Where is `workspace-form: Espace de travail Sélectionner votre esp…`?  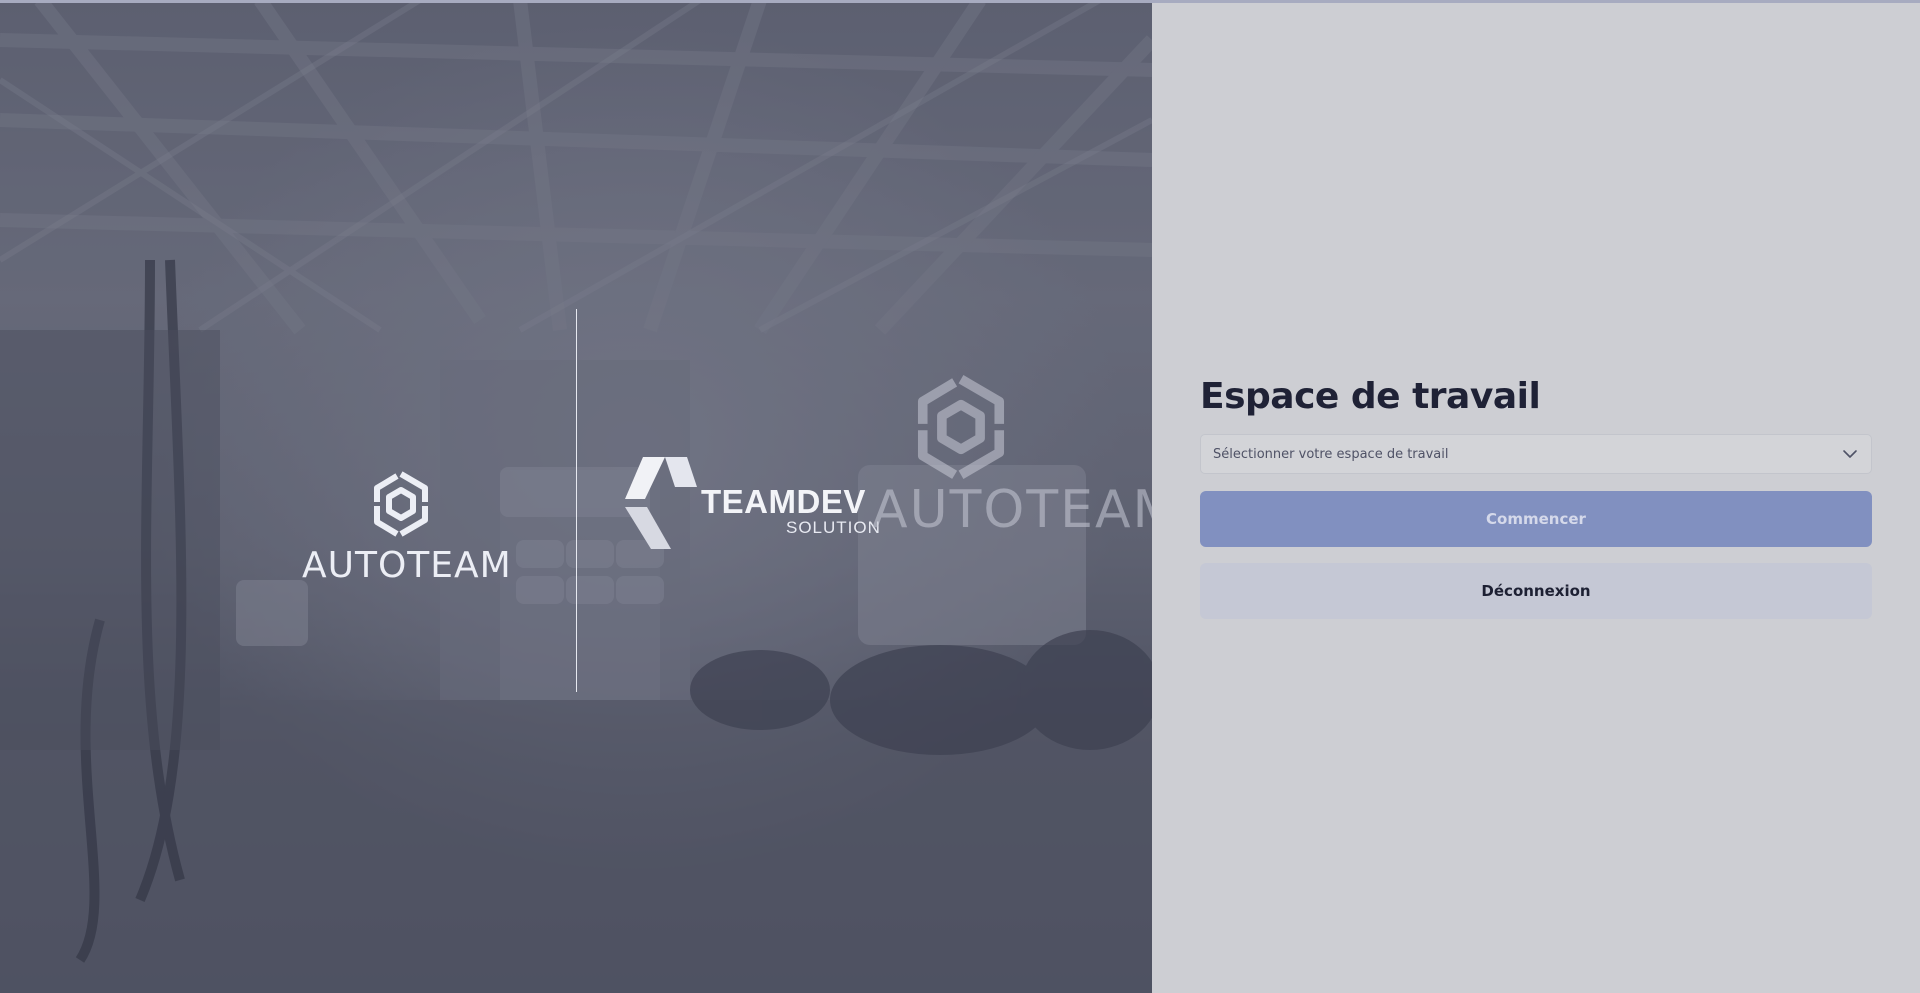 workspace-form: Espace de travail Sélectionner votre esp… is located at coordinates (1536, 496).